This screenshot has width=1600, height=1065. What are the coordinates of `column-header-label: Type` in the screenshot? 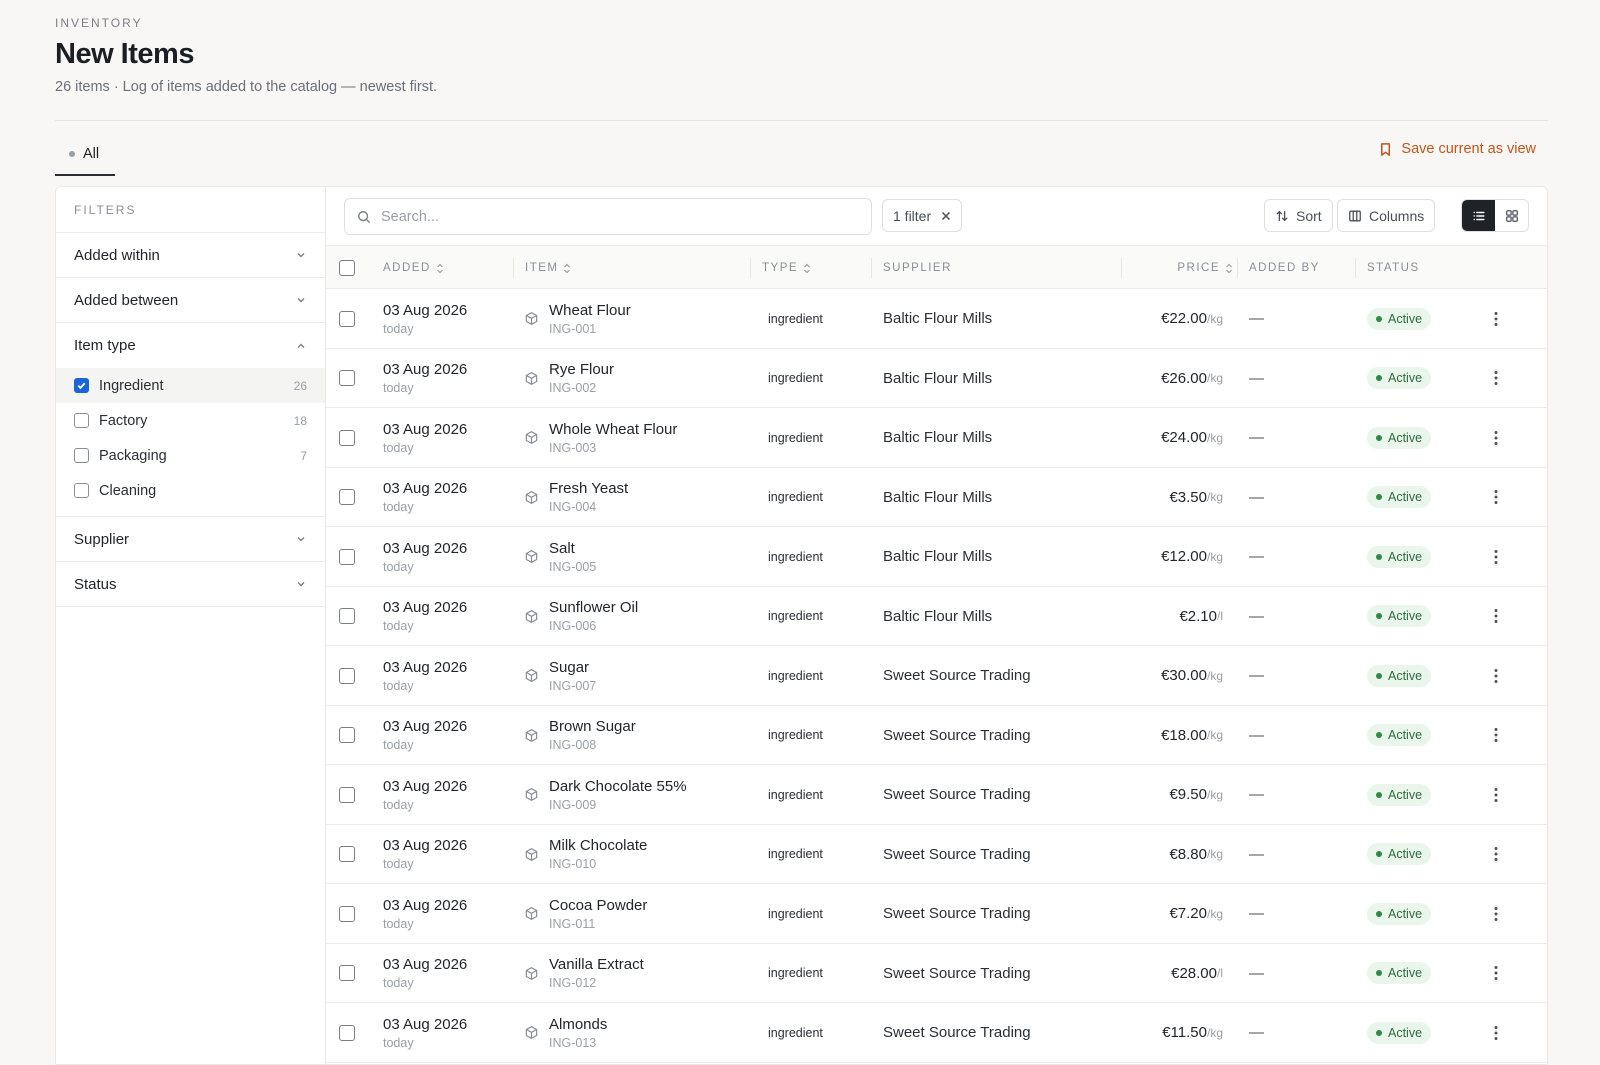 It's located at (780, 268).